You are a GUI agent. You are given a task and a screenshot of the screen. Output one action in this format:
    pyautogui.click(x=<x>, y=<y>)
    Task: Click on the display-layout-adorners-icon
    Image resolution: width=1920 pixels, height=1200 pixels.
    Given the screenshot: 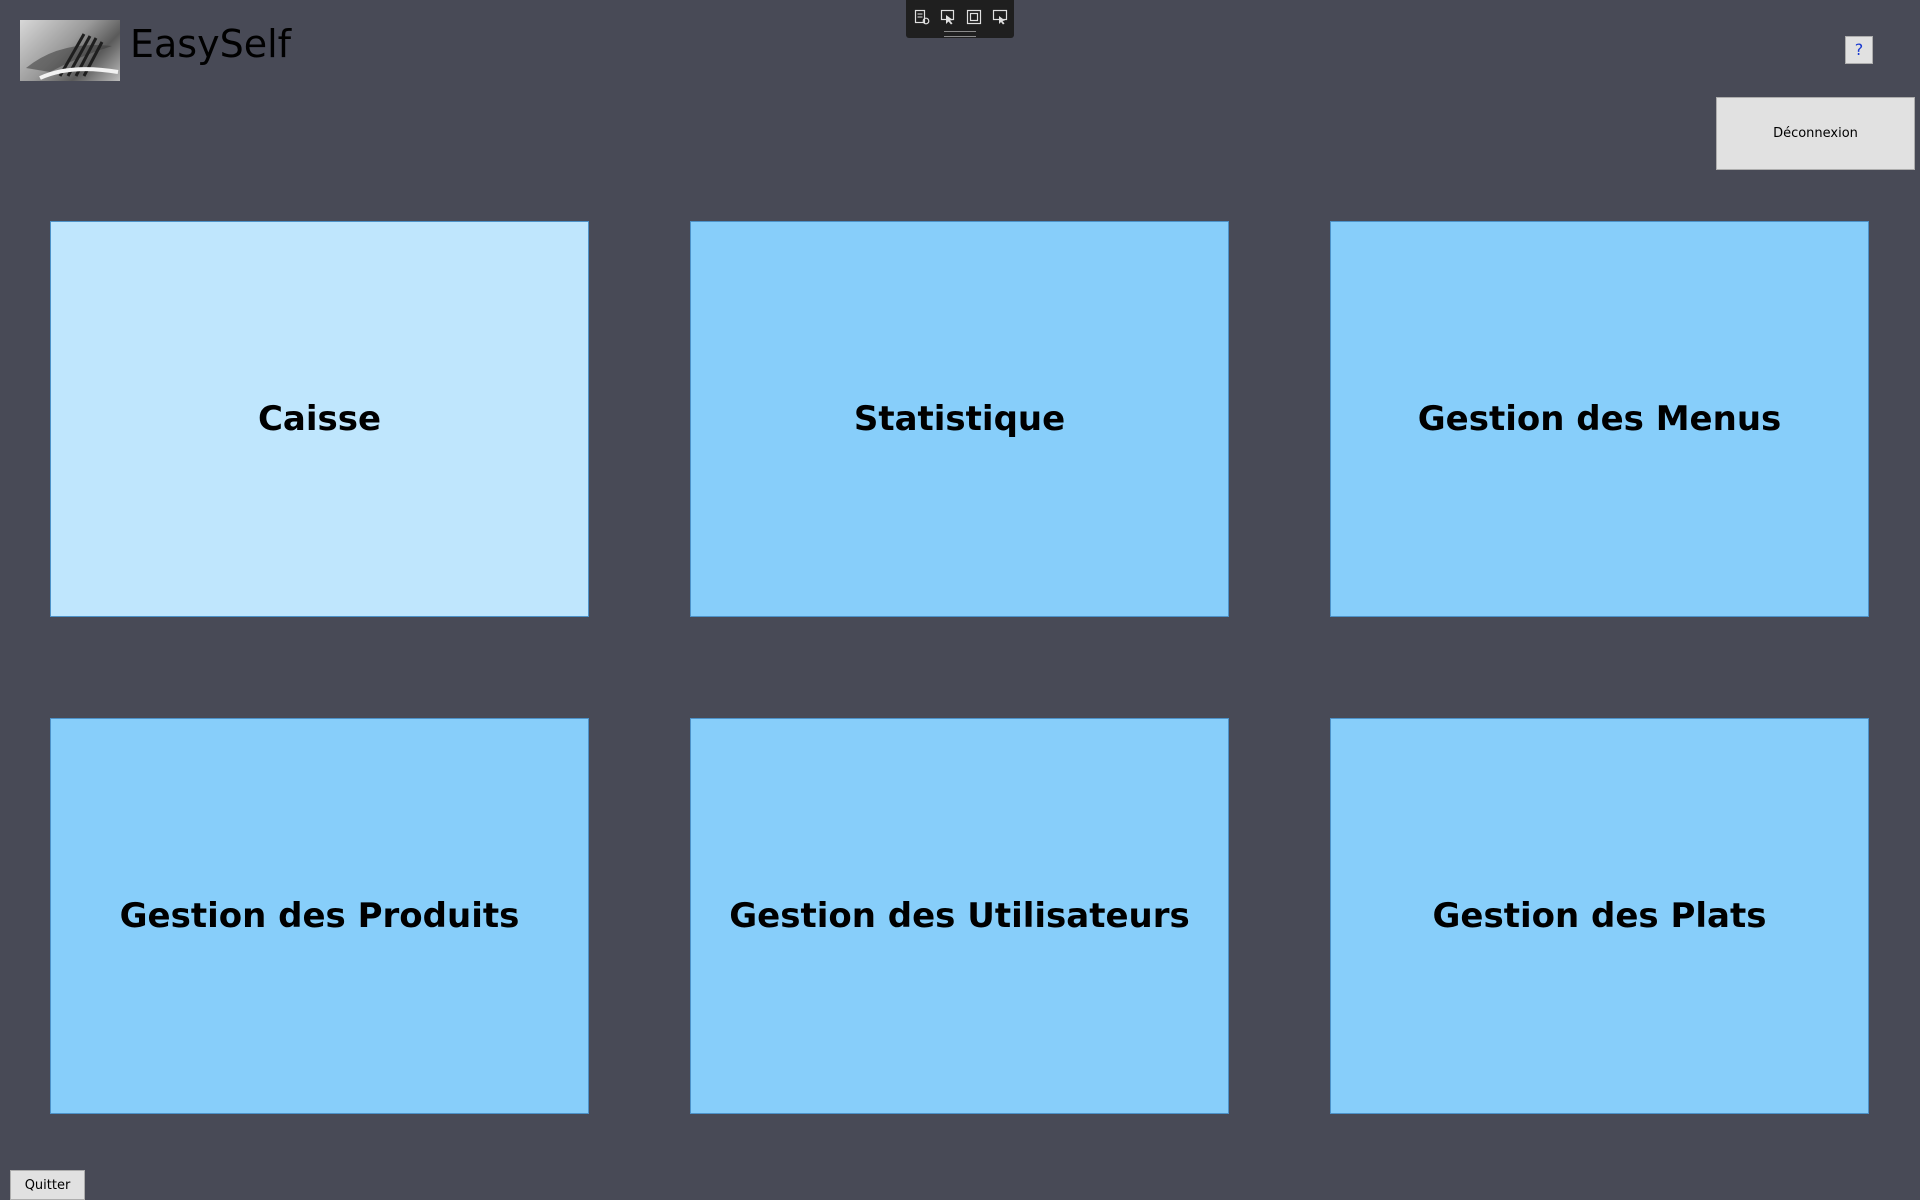 What is the action you would take?
    pyautogui.click(x=974, y=17)
    